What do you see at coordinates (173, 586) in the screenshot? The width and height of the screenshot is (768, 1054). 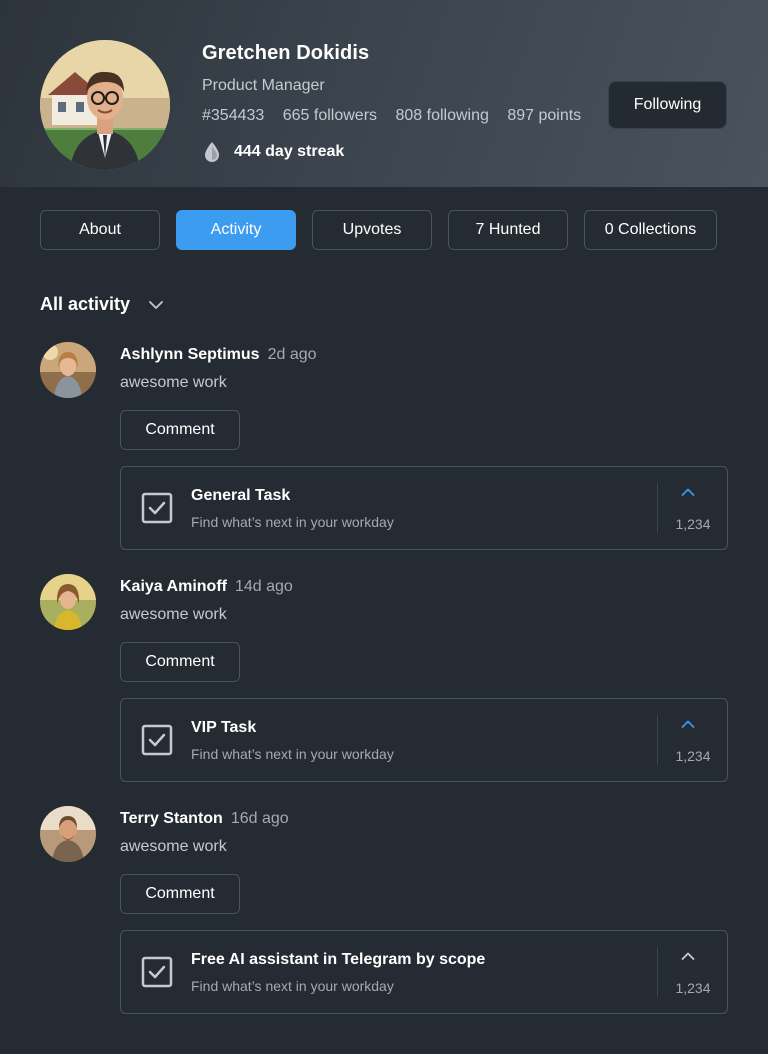 I see `author-name: Kaiya Aminoff` at bounding box center [173, 586].